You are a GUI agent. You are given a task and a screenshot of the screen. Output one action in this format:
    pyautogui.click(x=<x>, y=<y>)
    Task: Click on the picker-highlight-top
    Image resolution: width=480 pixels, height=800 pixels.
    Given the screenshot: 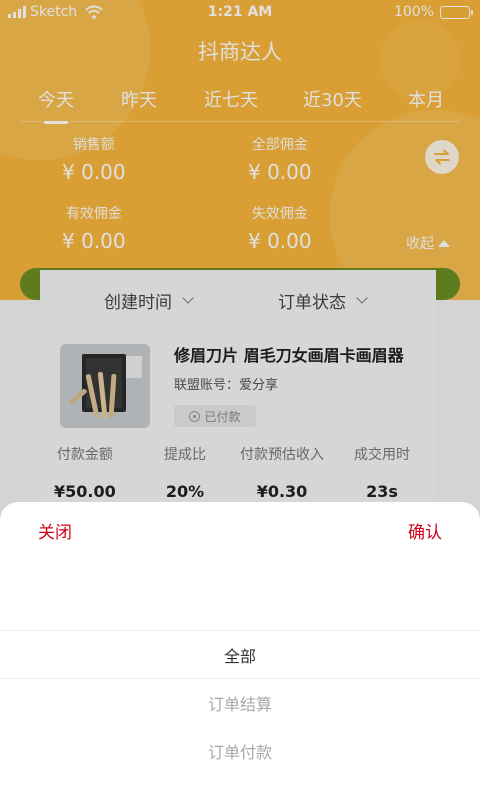 What is the action you would take?
    pyautogui.click(x=240, y=630)
    